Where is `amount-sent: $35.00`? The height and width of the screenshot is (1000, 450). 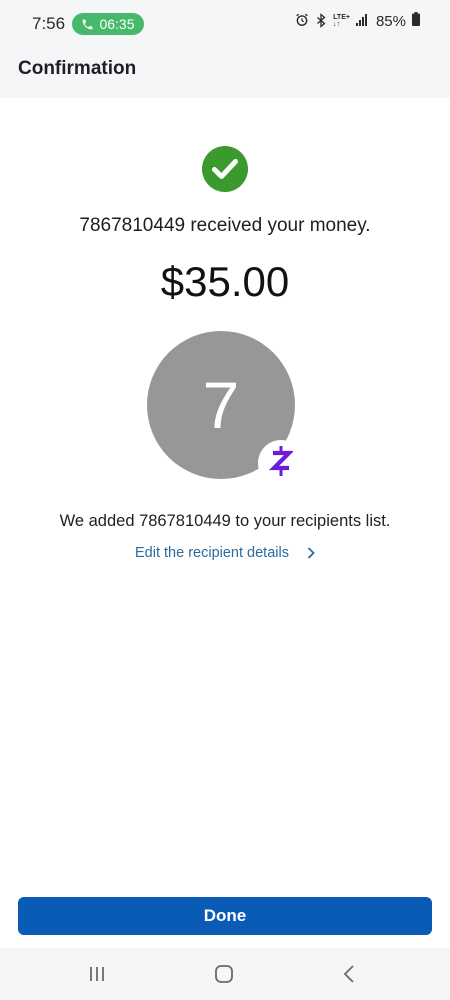
amount-sent: $35.00 is located at coordinates (225, 281).